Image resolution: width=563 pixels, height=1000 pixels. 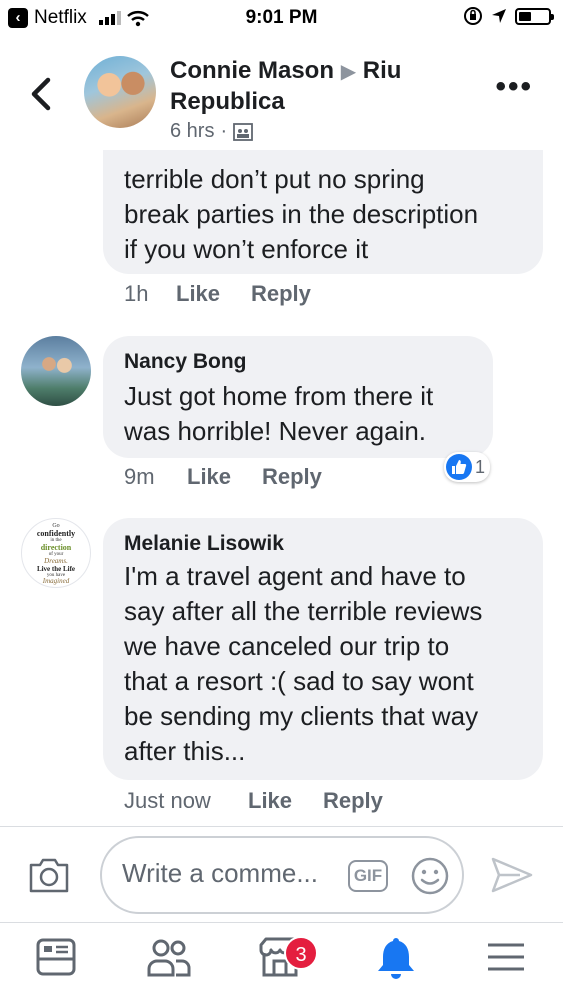 What do you see at coordinates (246, 249) in the screenshot?
I see `comment-text-line: if you won’t enforce it` at bounding box center [246, 249].